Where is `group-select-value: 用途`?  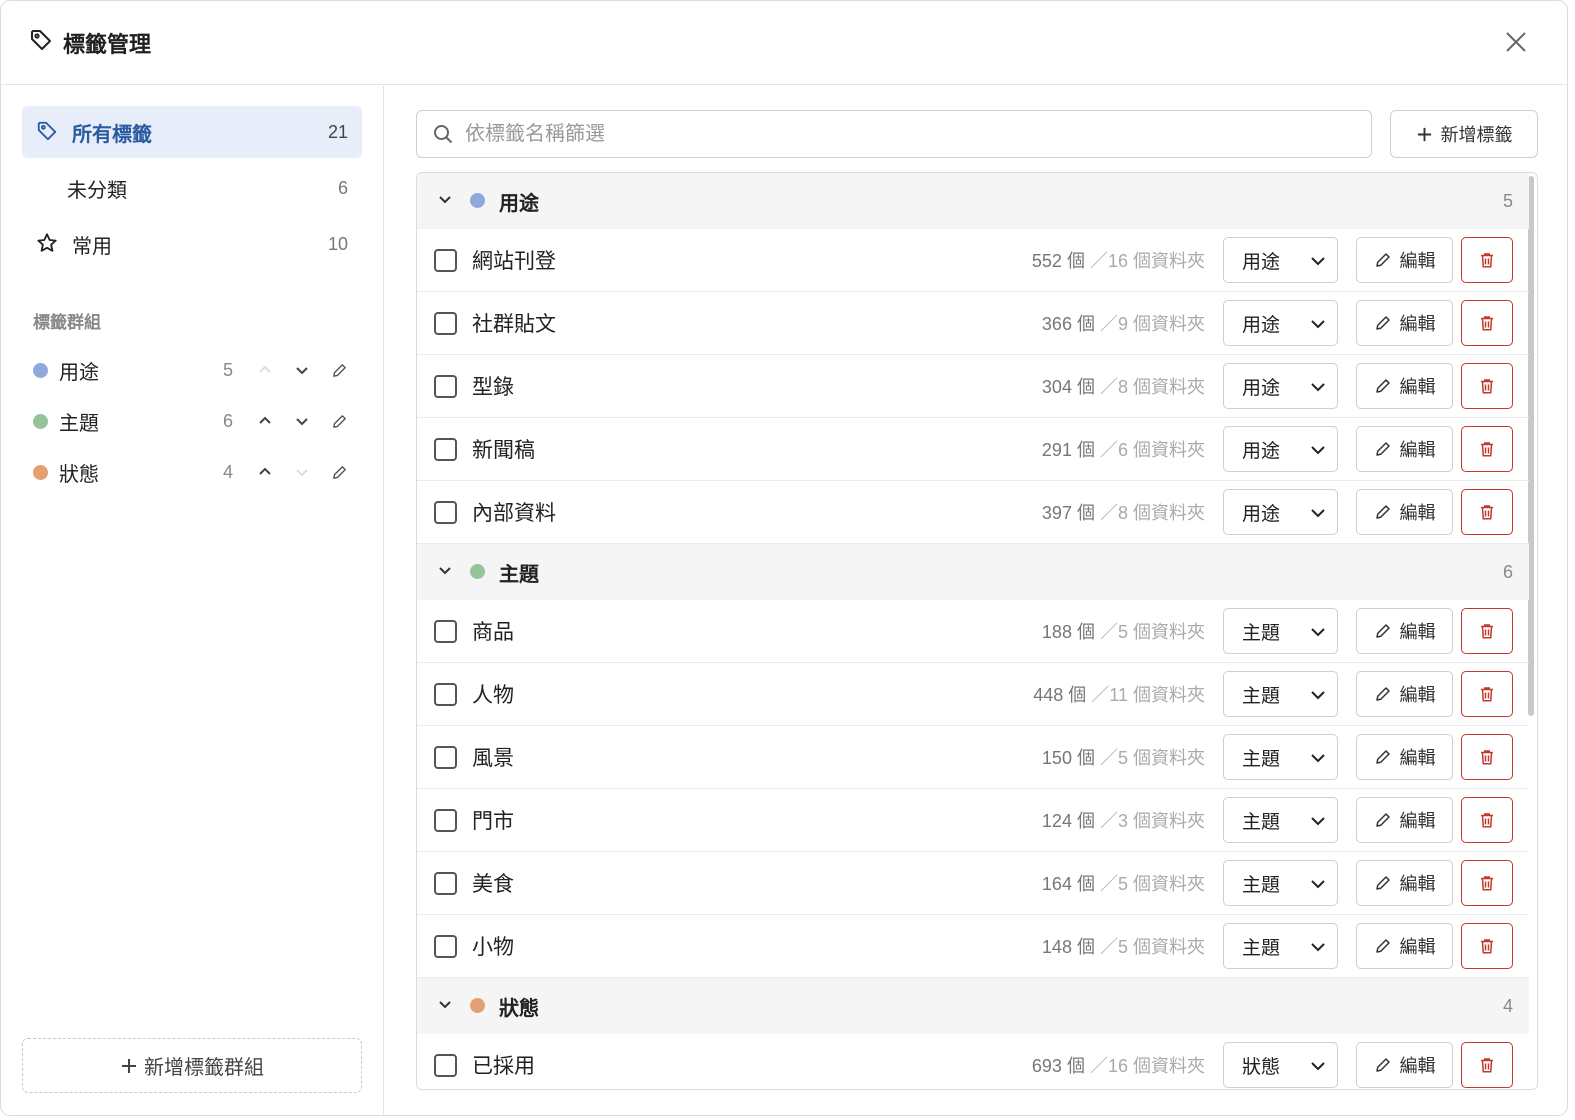 group-select-value: 用途 is located at coordinates (1261, 451).